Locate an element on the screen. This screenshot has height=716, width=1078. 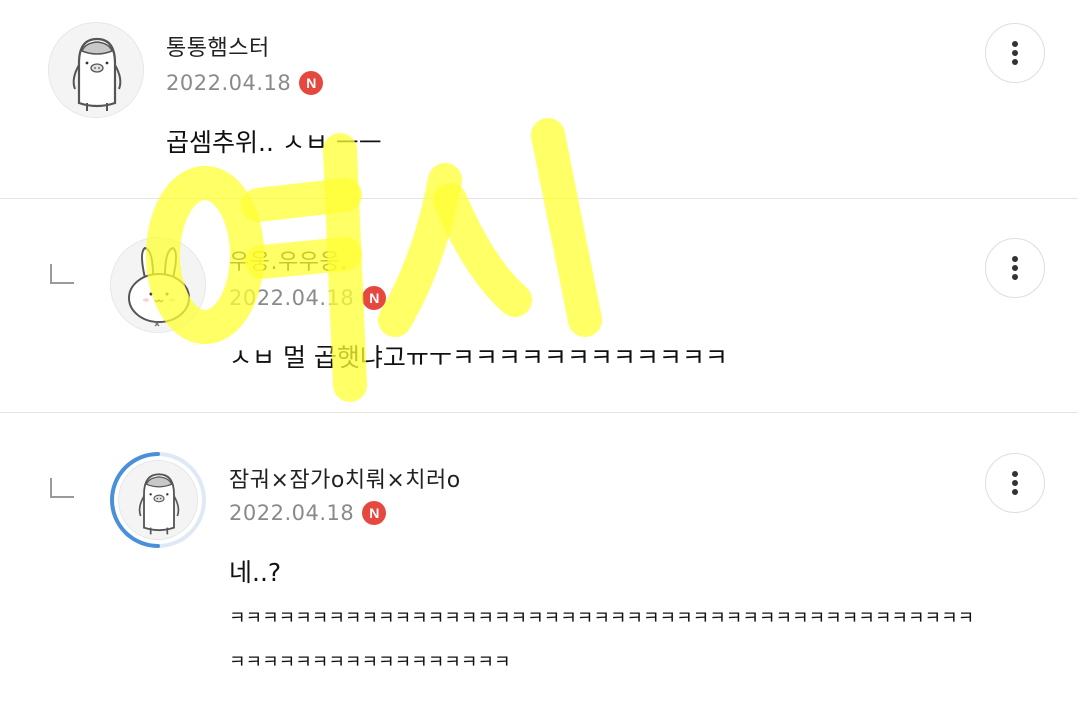
comment-text: ㅅㅂ 멀 곱햇냐고ㅠㅜㅋㅋㅋㅋㅋㅋㅋㅋㅋㅋㅋㅋ is located at coordinates (478, 357).